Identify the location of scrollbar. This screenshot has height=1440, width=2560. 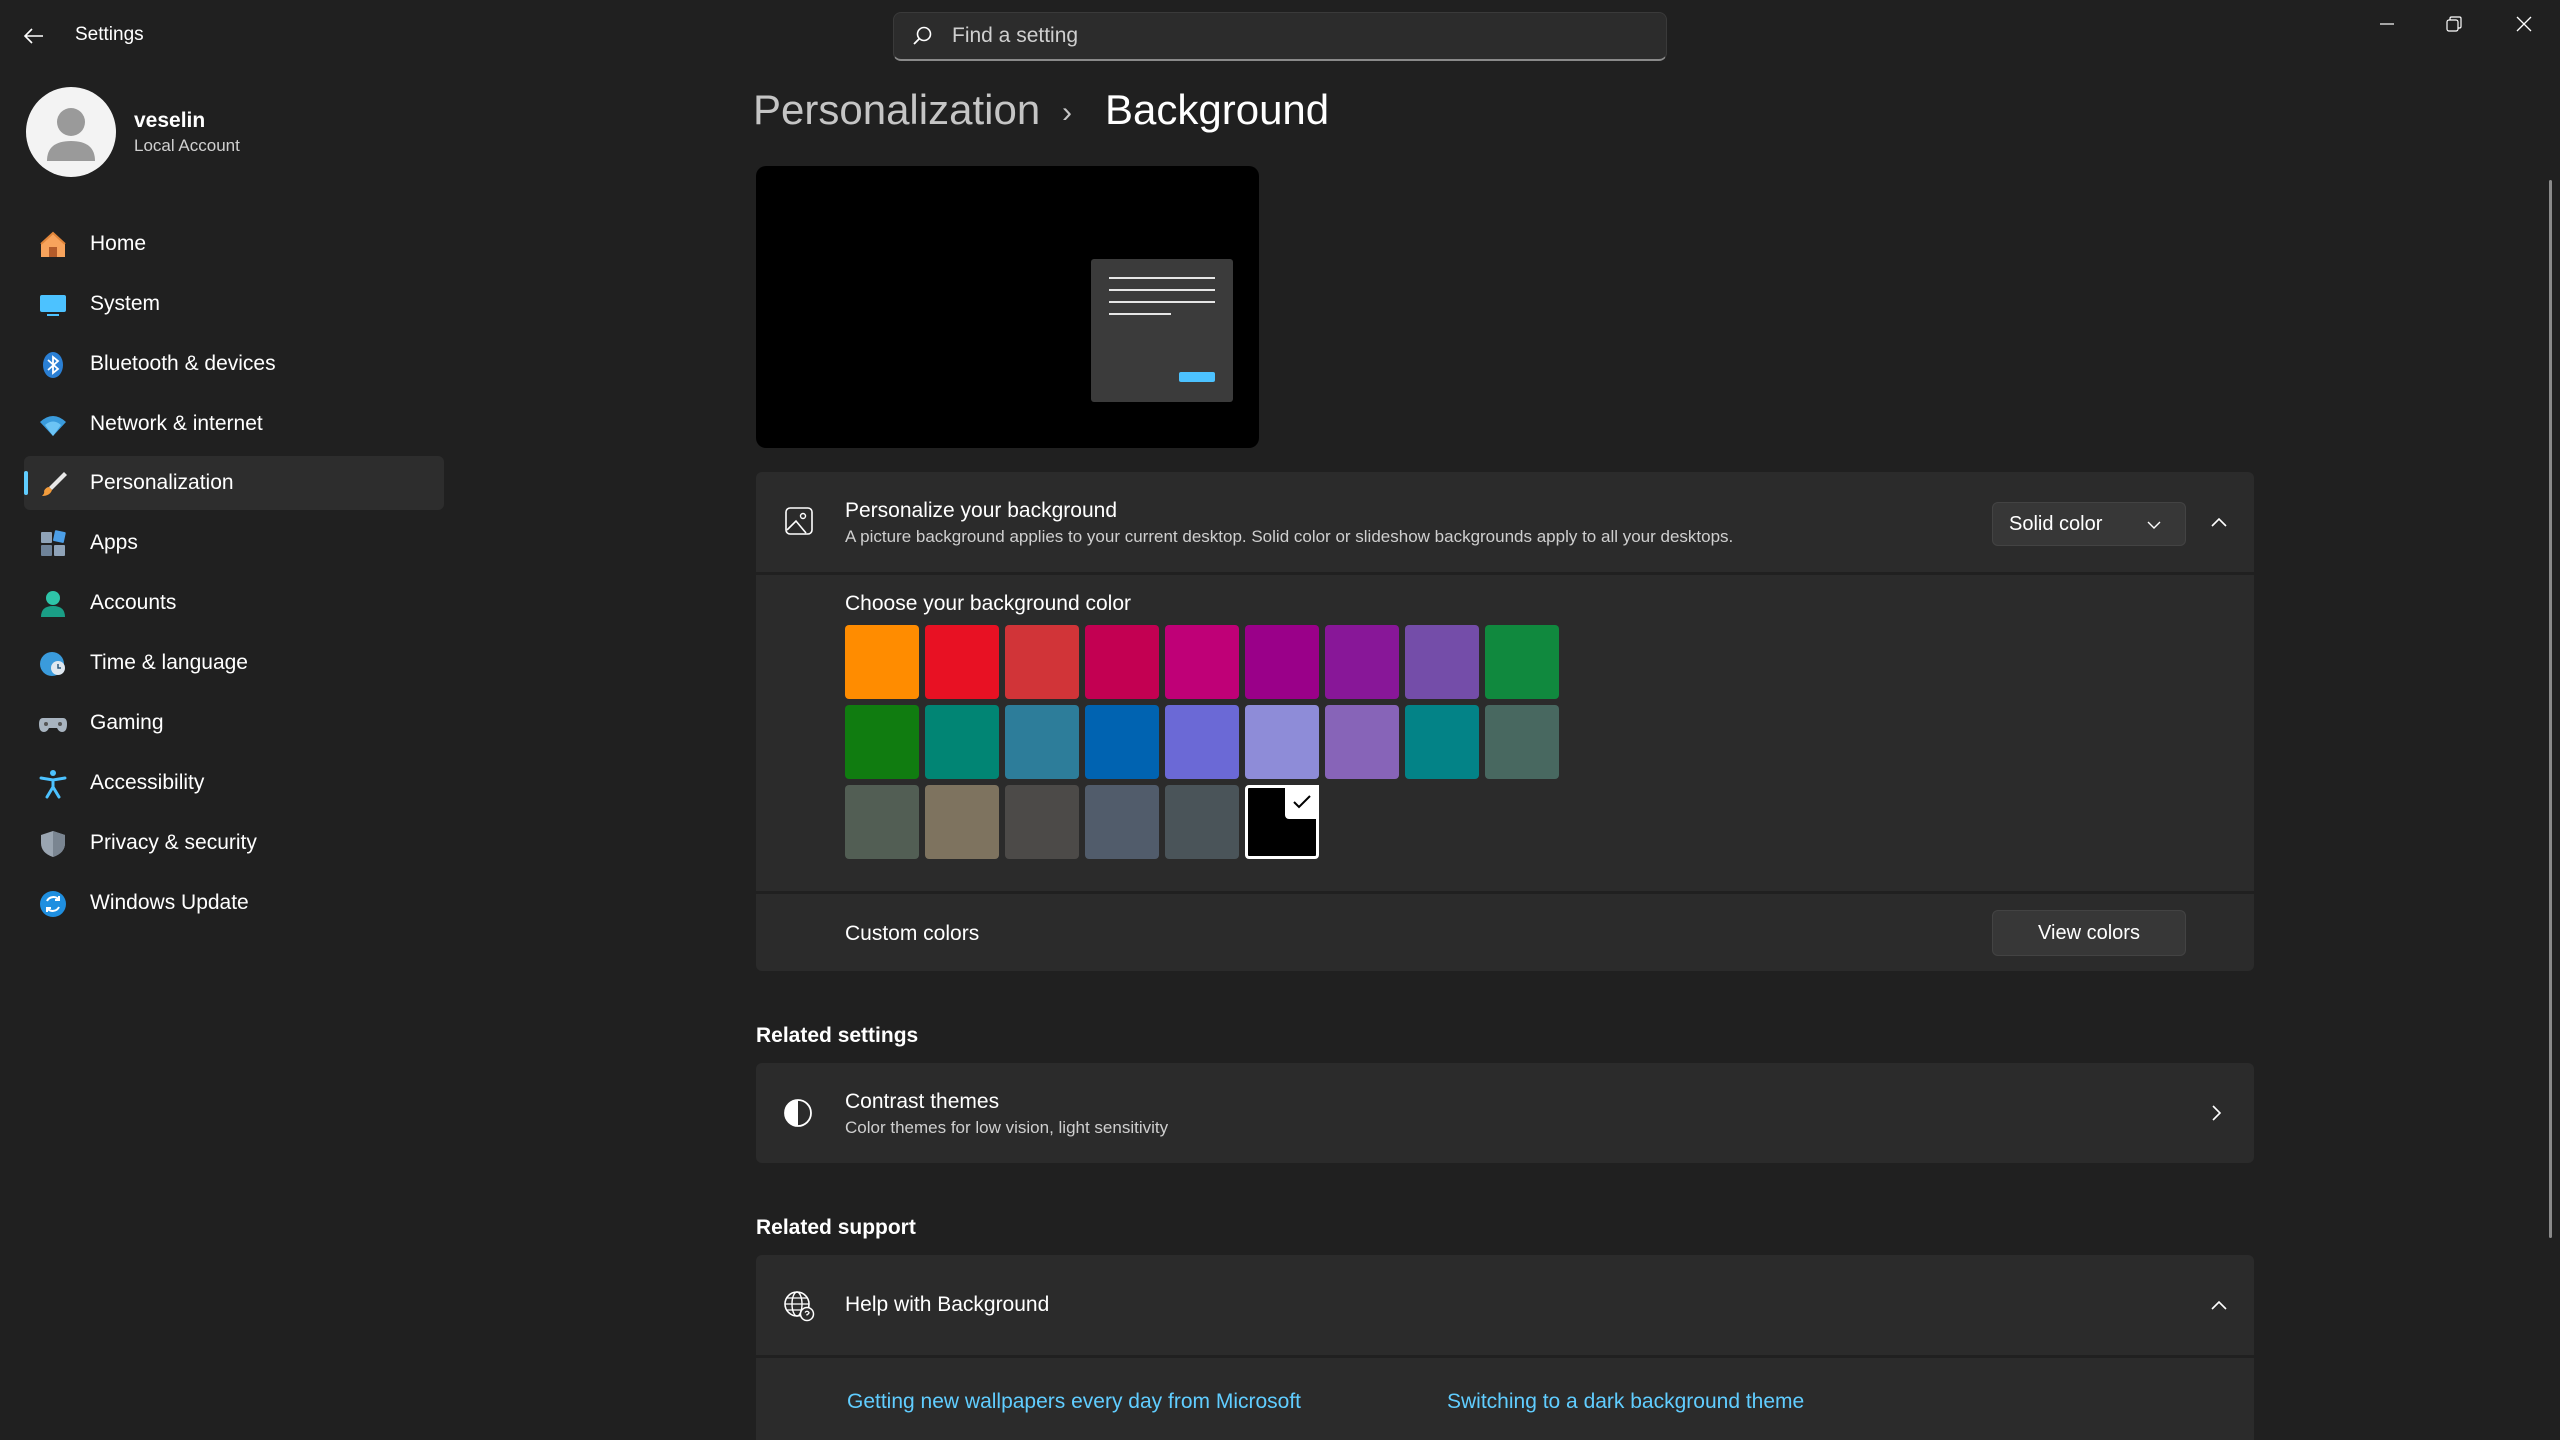
(2550, 709).